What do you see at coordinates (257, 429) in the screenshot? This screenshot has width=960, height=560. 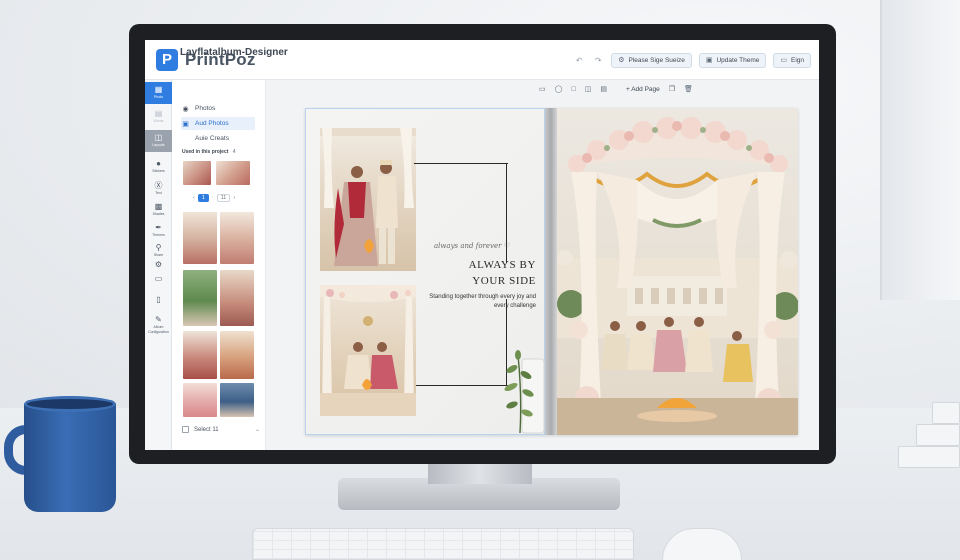 I see `chevron-down-icon: ⌄` at bounding box center [257, 429].